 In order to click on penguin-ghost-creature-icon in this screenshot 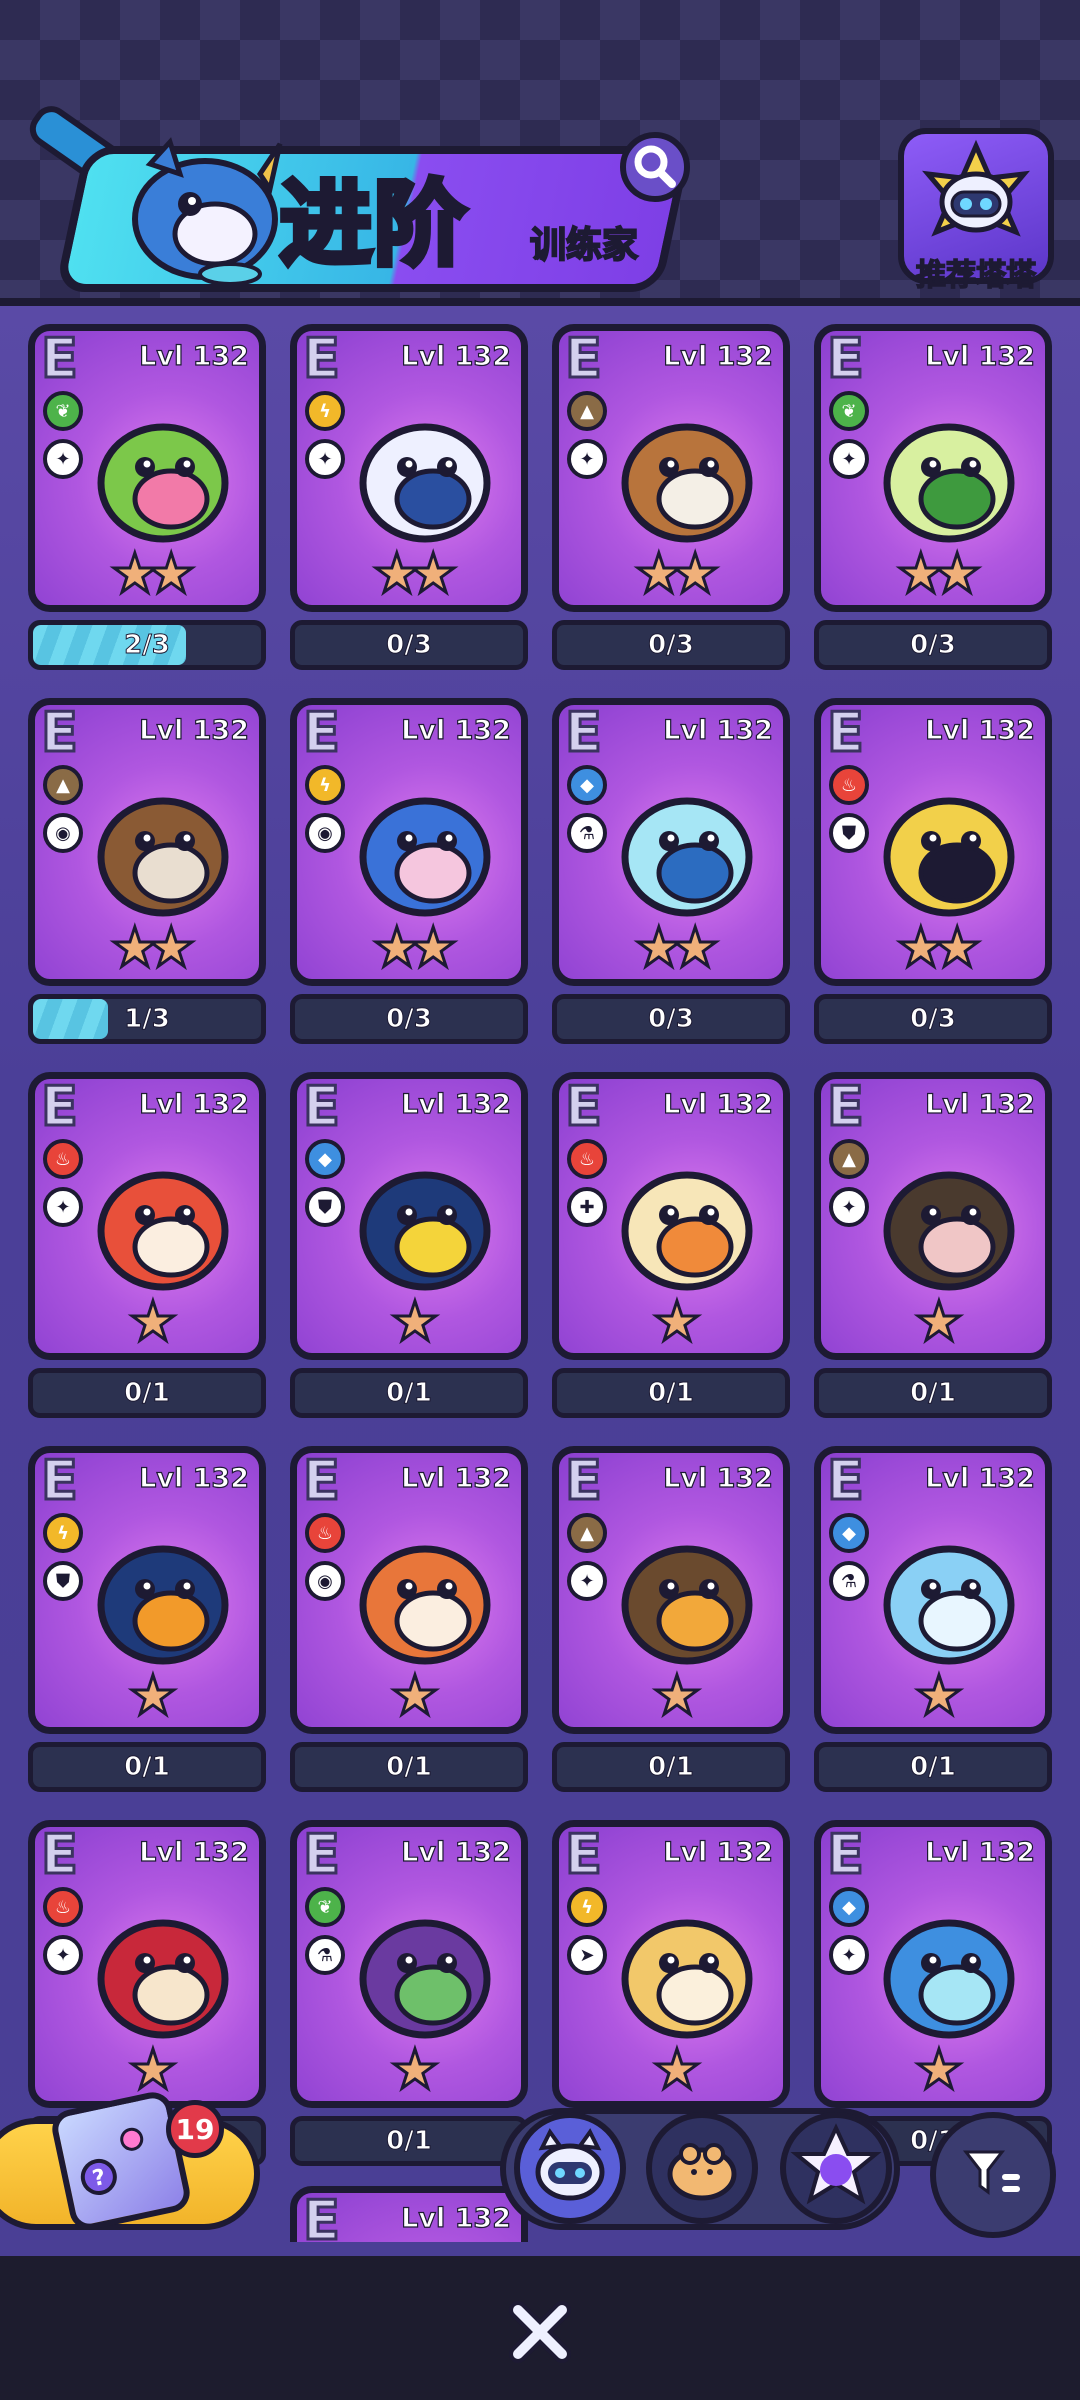, I will do `click(425, 483)`.